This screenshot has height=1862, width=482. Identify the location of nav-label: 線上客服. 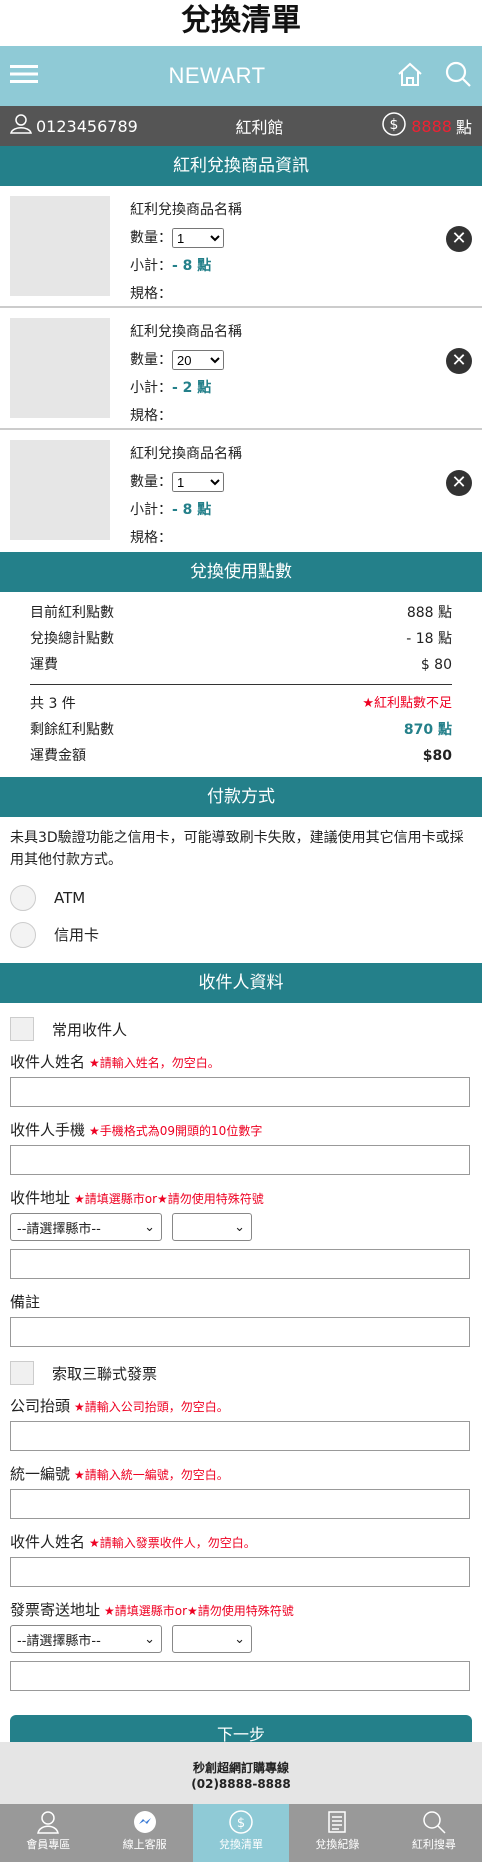
(144, 1844).